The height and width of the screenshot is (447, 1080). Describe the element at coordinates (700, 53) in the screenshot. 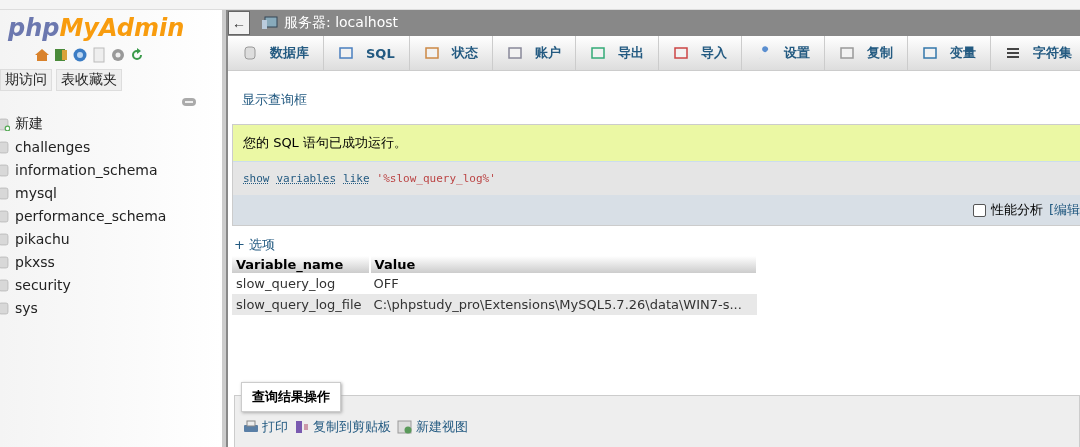

I see `tab: 导入` at that location.